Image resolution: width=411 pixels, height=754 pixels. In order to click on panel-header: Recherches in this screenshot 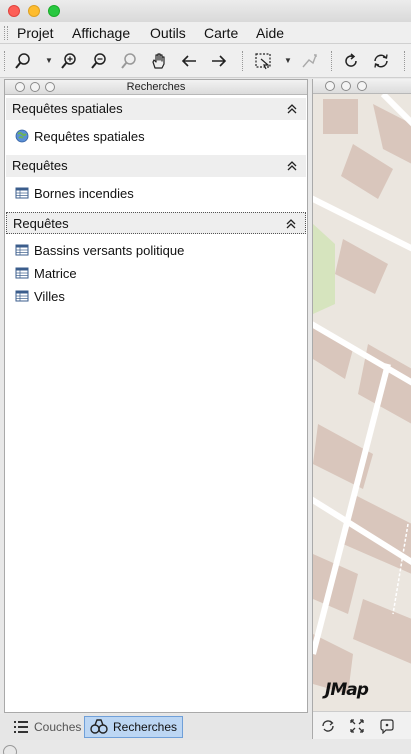, I will do `click(156, 87)`.